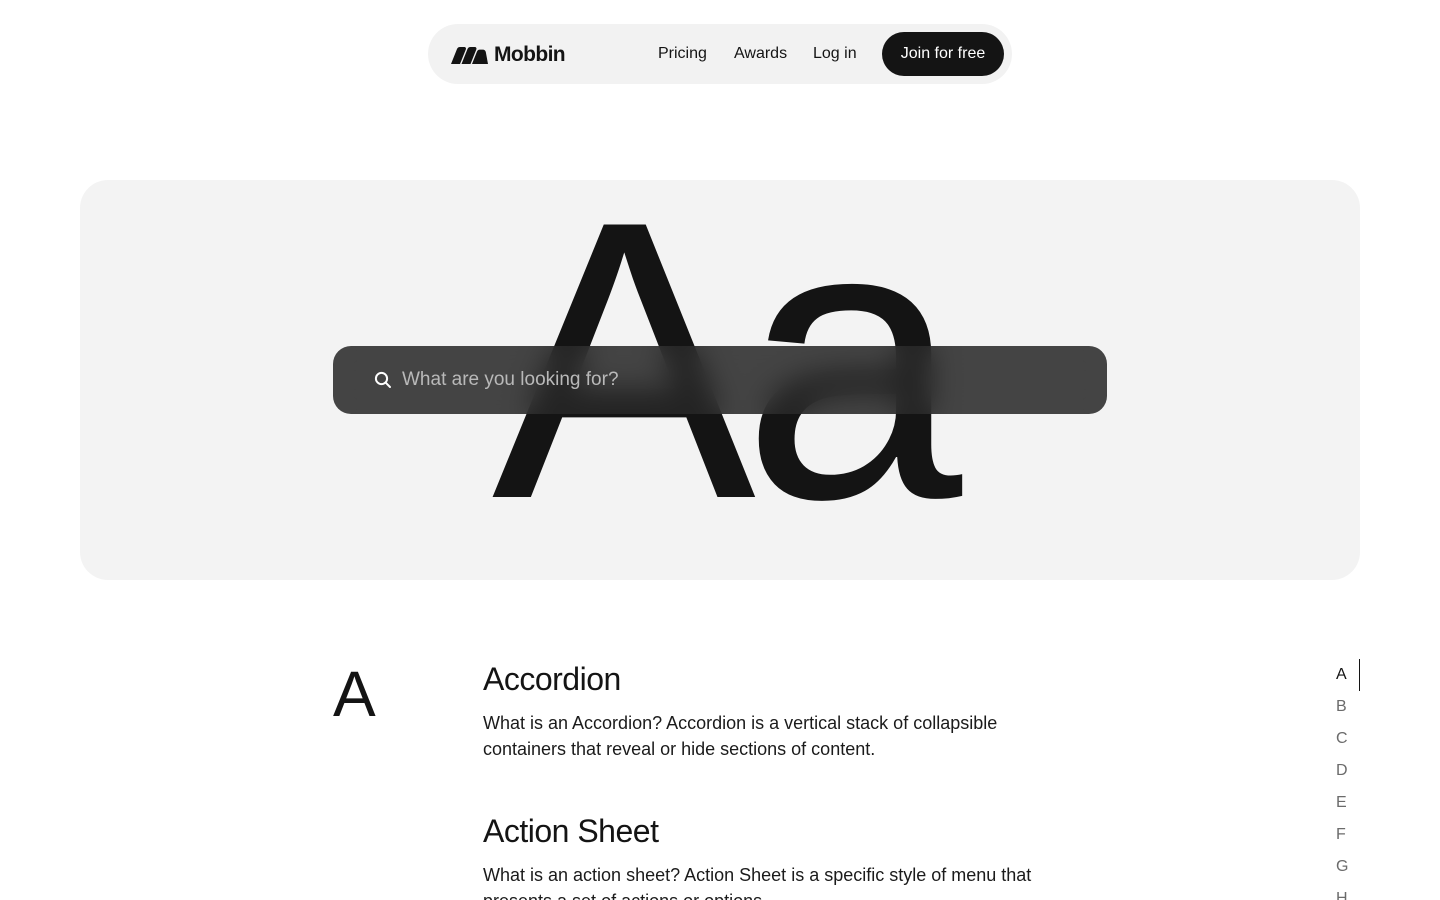 This screenshot has height=900, width=1440. What do you see at coordinates (1346, 739) in the screenshot?
I see `alphabet-index-item-c: C` at bounding box center [1346, 739].